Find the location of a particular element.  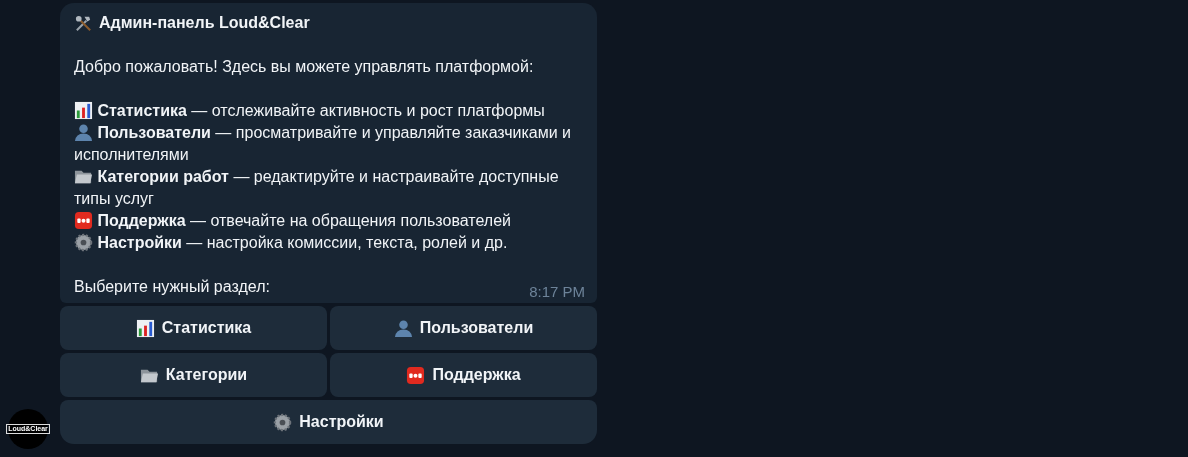

keyboard-button: Поддержка is located at coordinates (463, 375).